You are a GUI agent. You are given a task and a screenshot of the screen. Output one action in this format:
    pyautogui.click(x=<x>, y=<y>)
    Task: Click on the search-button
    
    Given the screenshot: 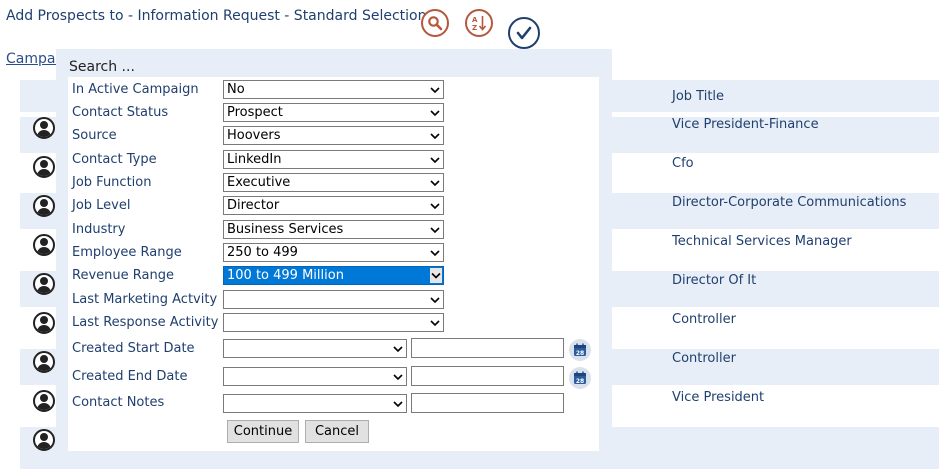 What is the action you would take?
    pyautogui.click(x=435, y=23)
    